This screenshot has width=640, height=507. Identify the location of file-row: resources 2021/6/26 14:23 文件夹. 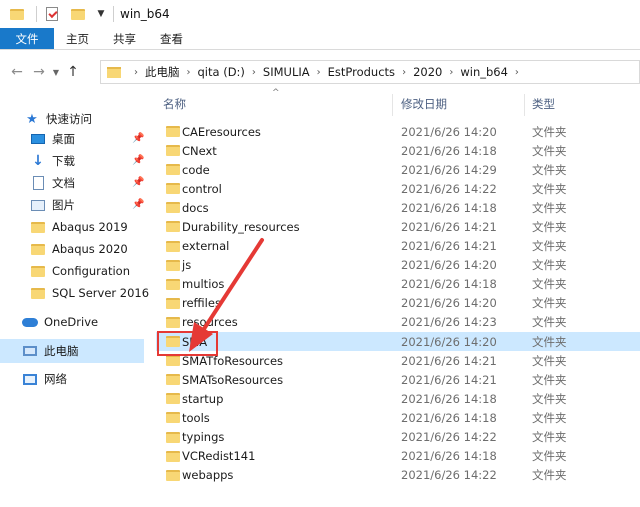
(398, 322).